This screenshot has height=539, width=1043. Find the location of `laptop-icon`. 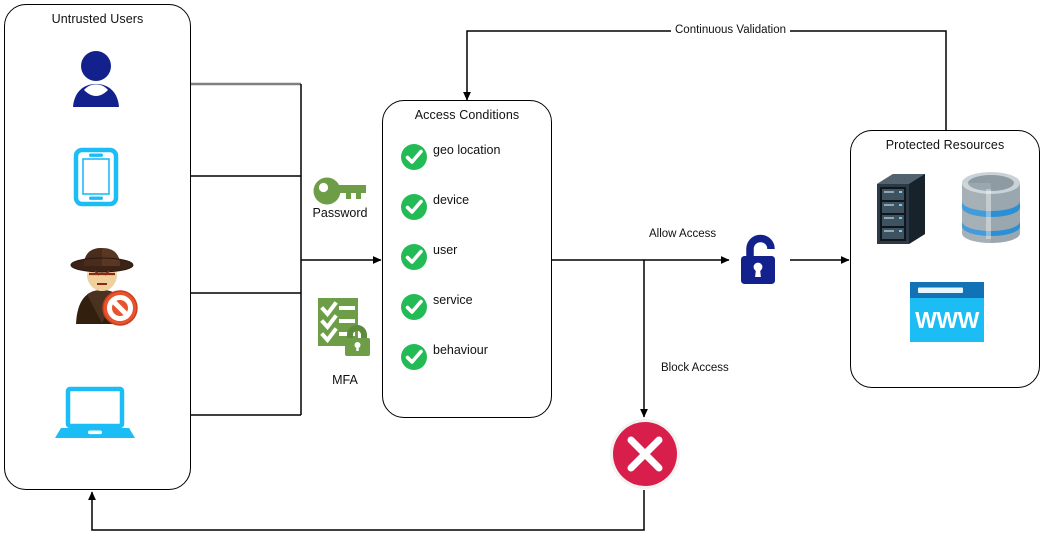

laptop-icon is located at coordinates (95, 413).